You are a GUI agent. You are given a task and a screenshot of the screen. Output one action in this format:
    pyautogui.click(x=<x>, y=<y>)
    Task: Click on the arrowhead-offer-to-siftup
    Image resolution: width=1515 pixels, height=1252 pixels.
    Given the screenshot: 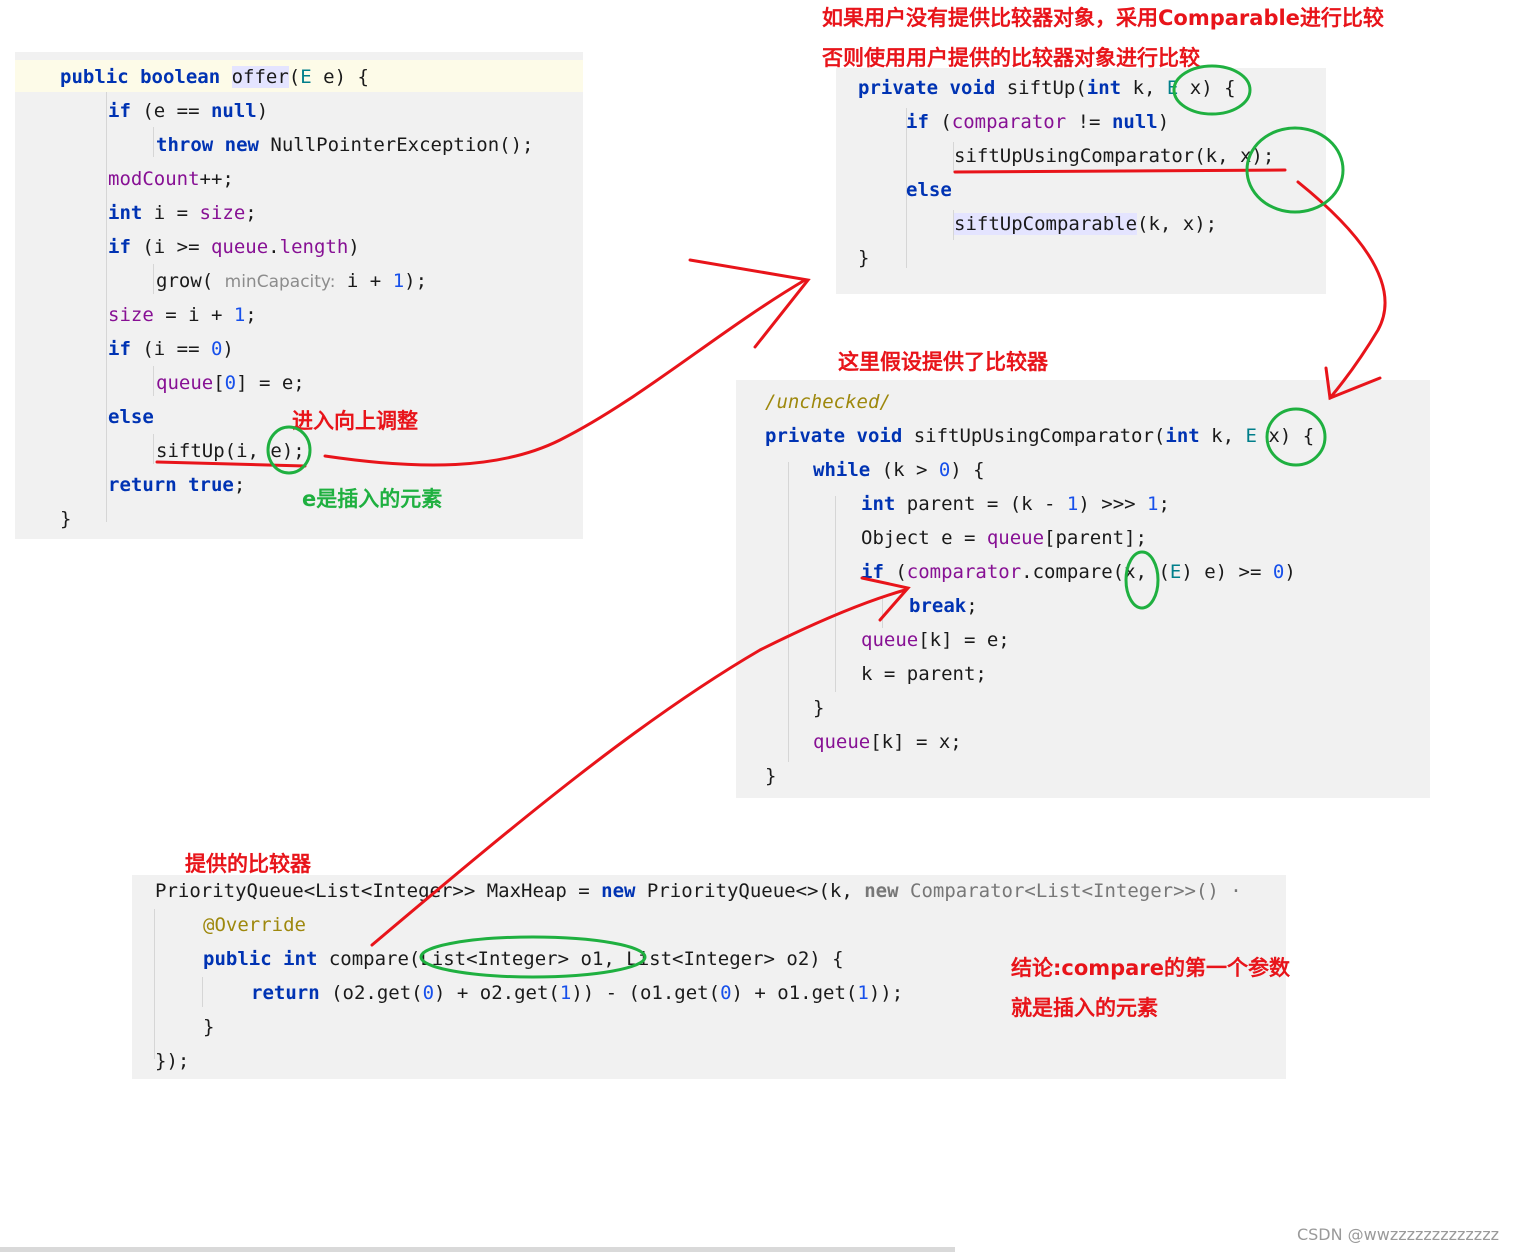 What is the action you would take?
    pyautogui.click(x=749, y=303)
    